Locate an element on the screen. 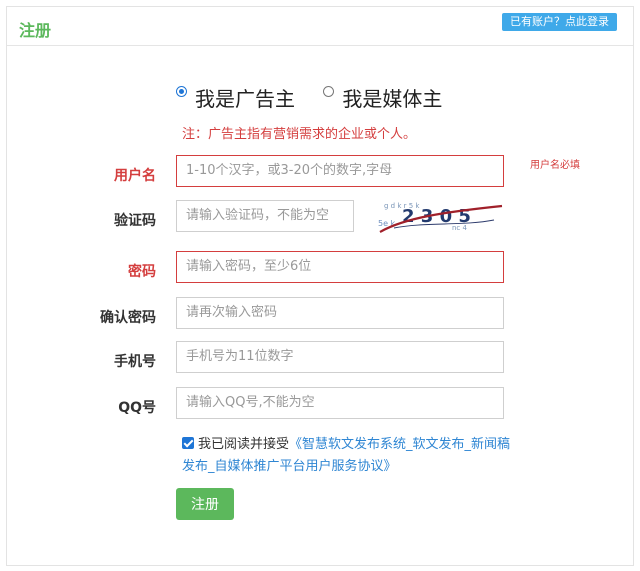 The height and width of the screenshot is (571, 640). panel-header: 注册 已有账户？点此登录 is located at coordinates (320, 26).